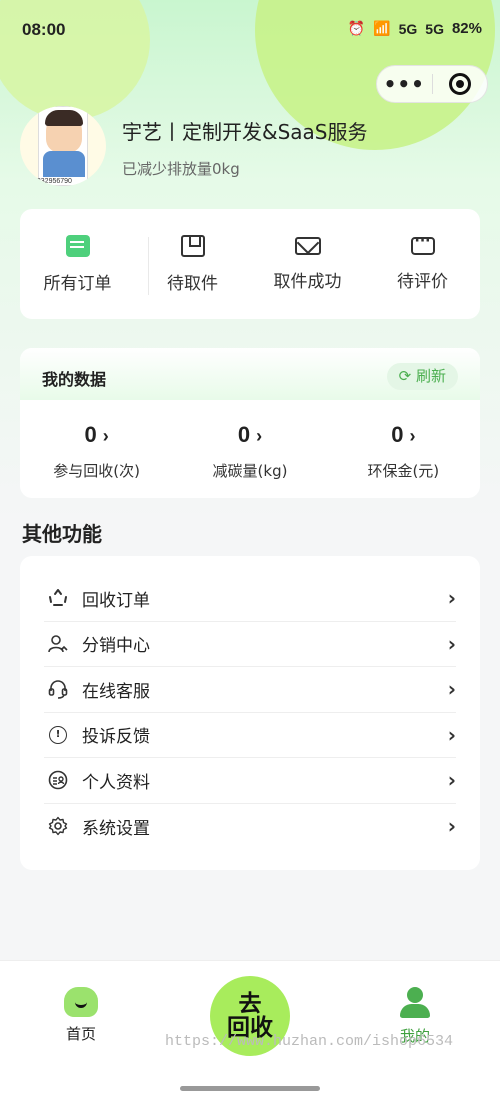  What do you see at coordinates (250, 30) in the screenshot?
I see `status-bar: 08:00 ⏰ 📶 5G 5G 82%` at bounding box center [250, 30].